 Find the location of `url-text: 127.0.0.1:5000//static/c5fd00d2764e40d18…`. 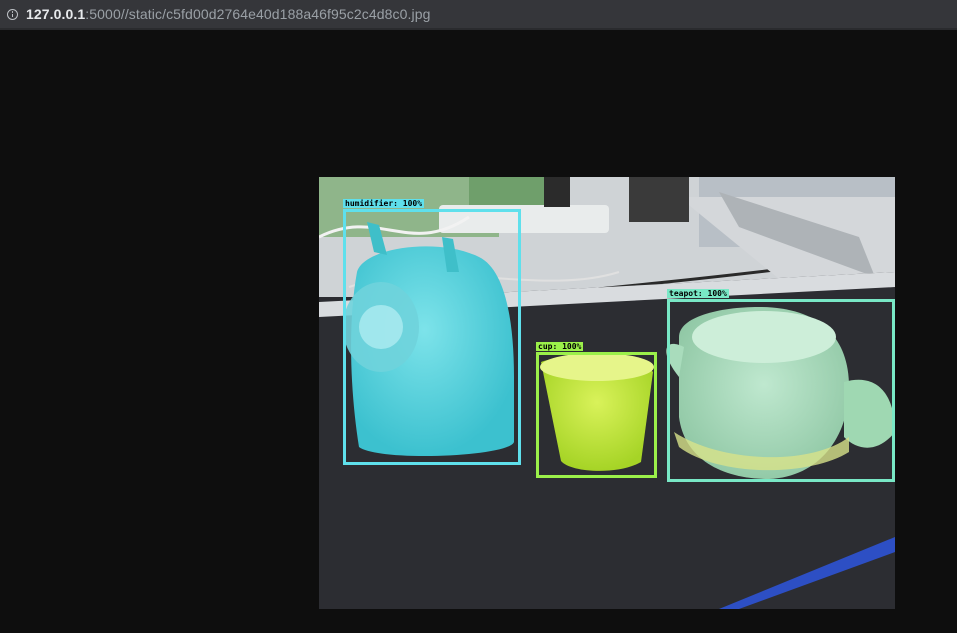

url-text: 127.0.0.1:5000//static/c5fd00d2764e40d18… is located at coordinates (228, 14).